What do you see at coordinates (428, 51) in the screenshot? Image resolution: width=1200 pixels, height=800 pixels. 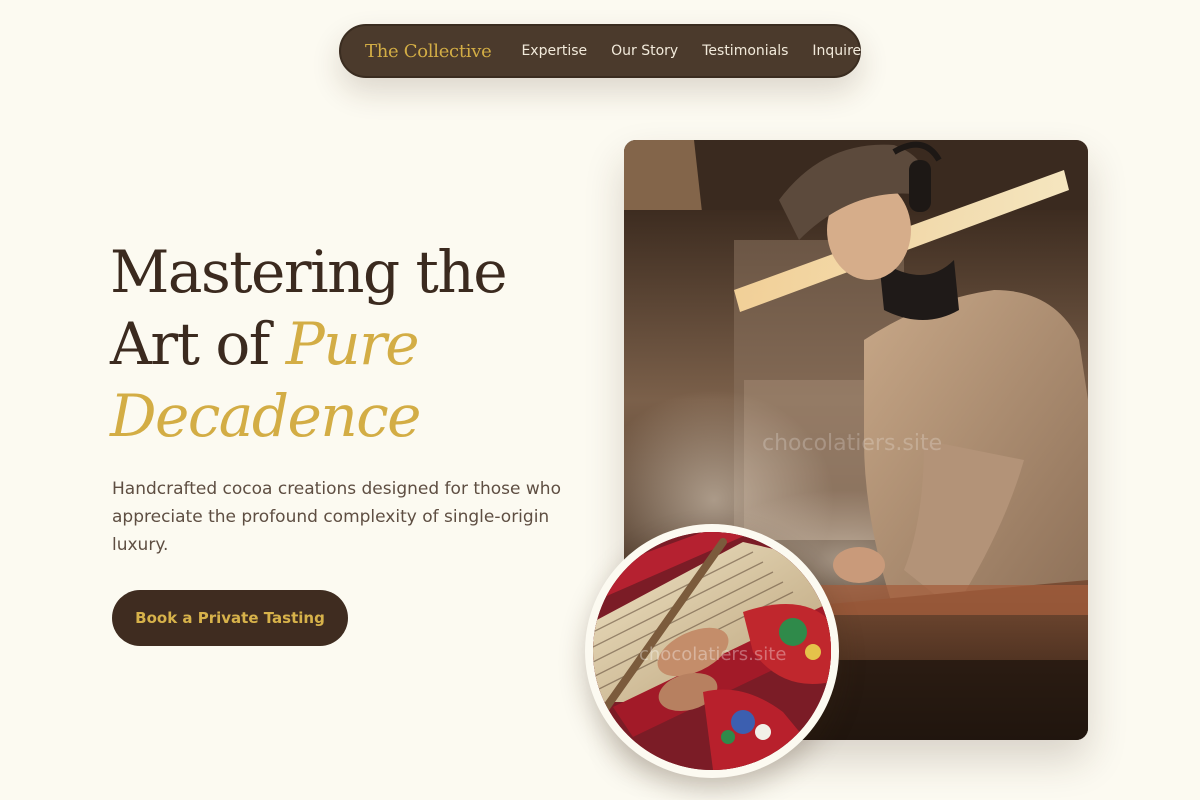 I see `brand-logo: The Collective` at bounding box center [428, 51].